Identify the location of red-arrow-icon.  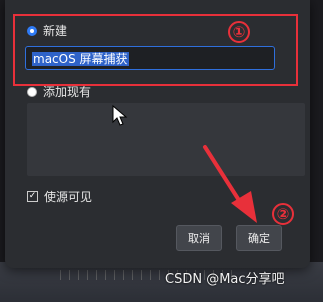
(230, 184).